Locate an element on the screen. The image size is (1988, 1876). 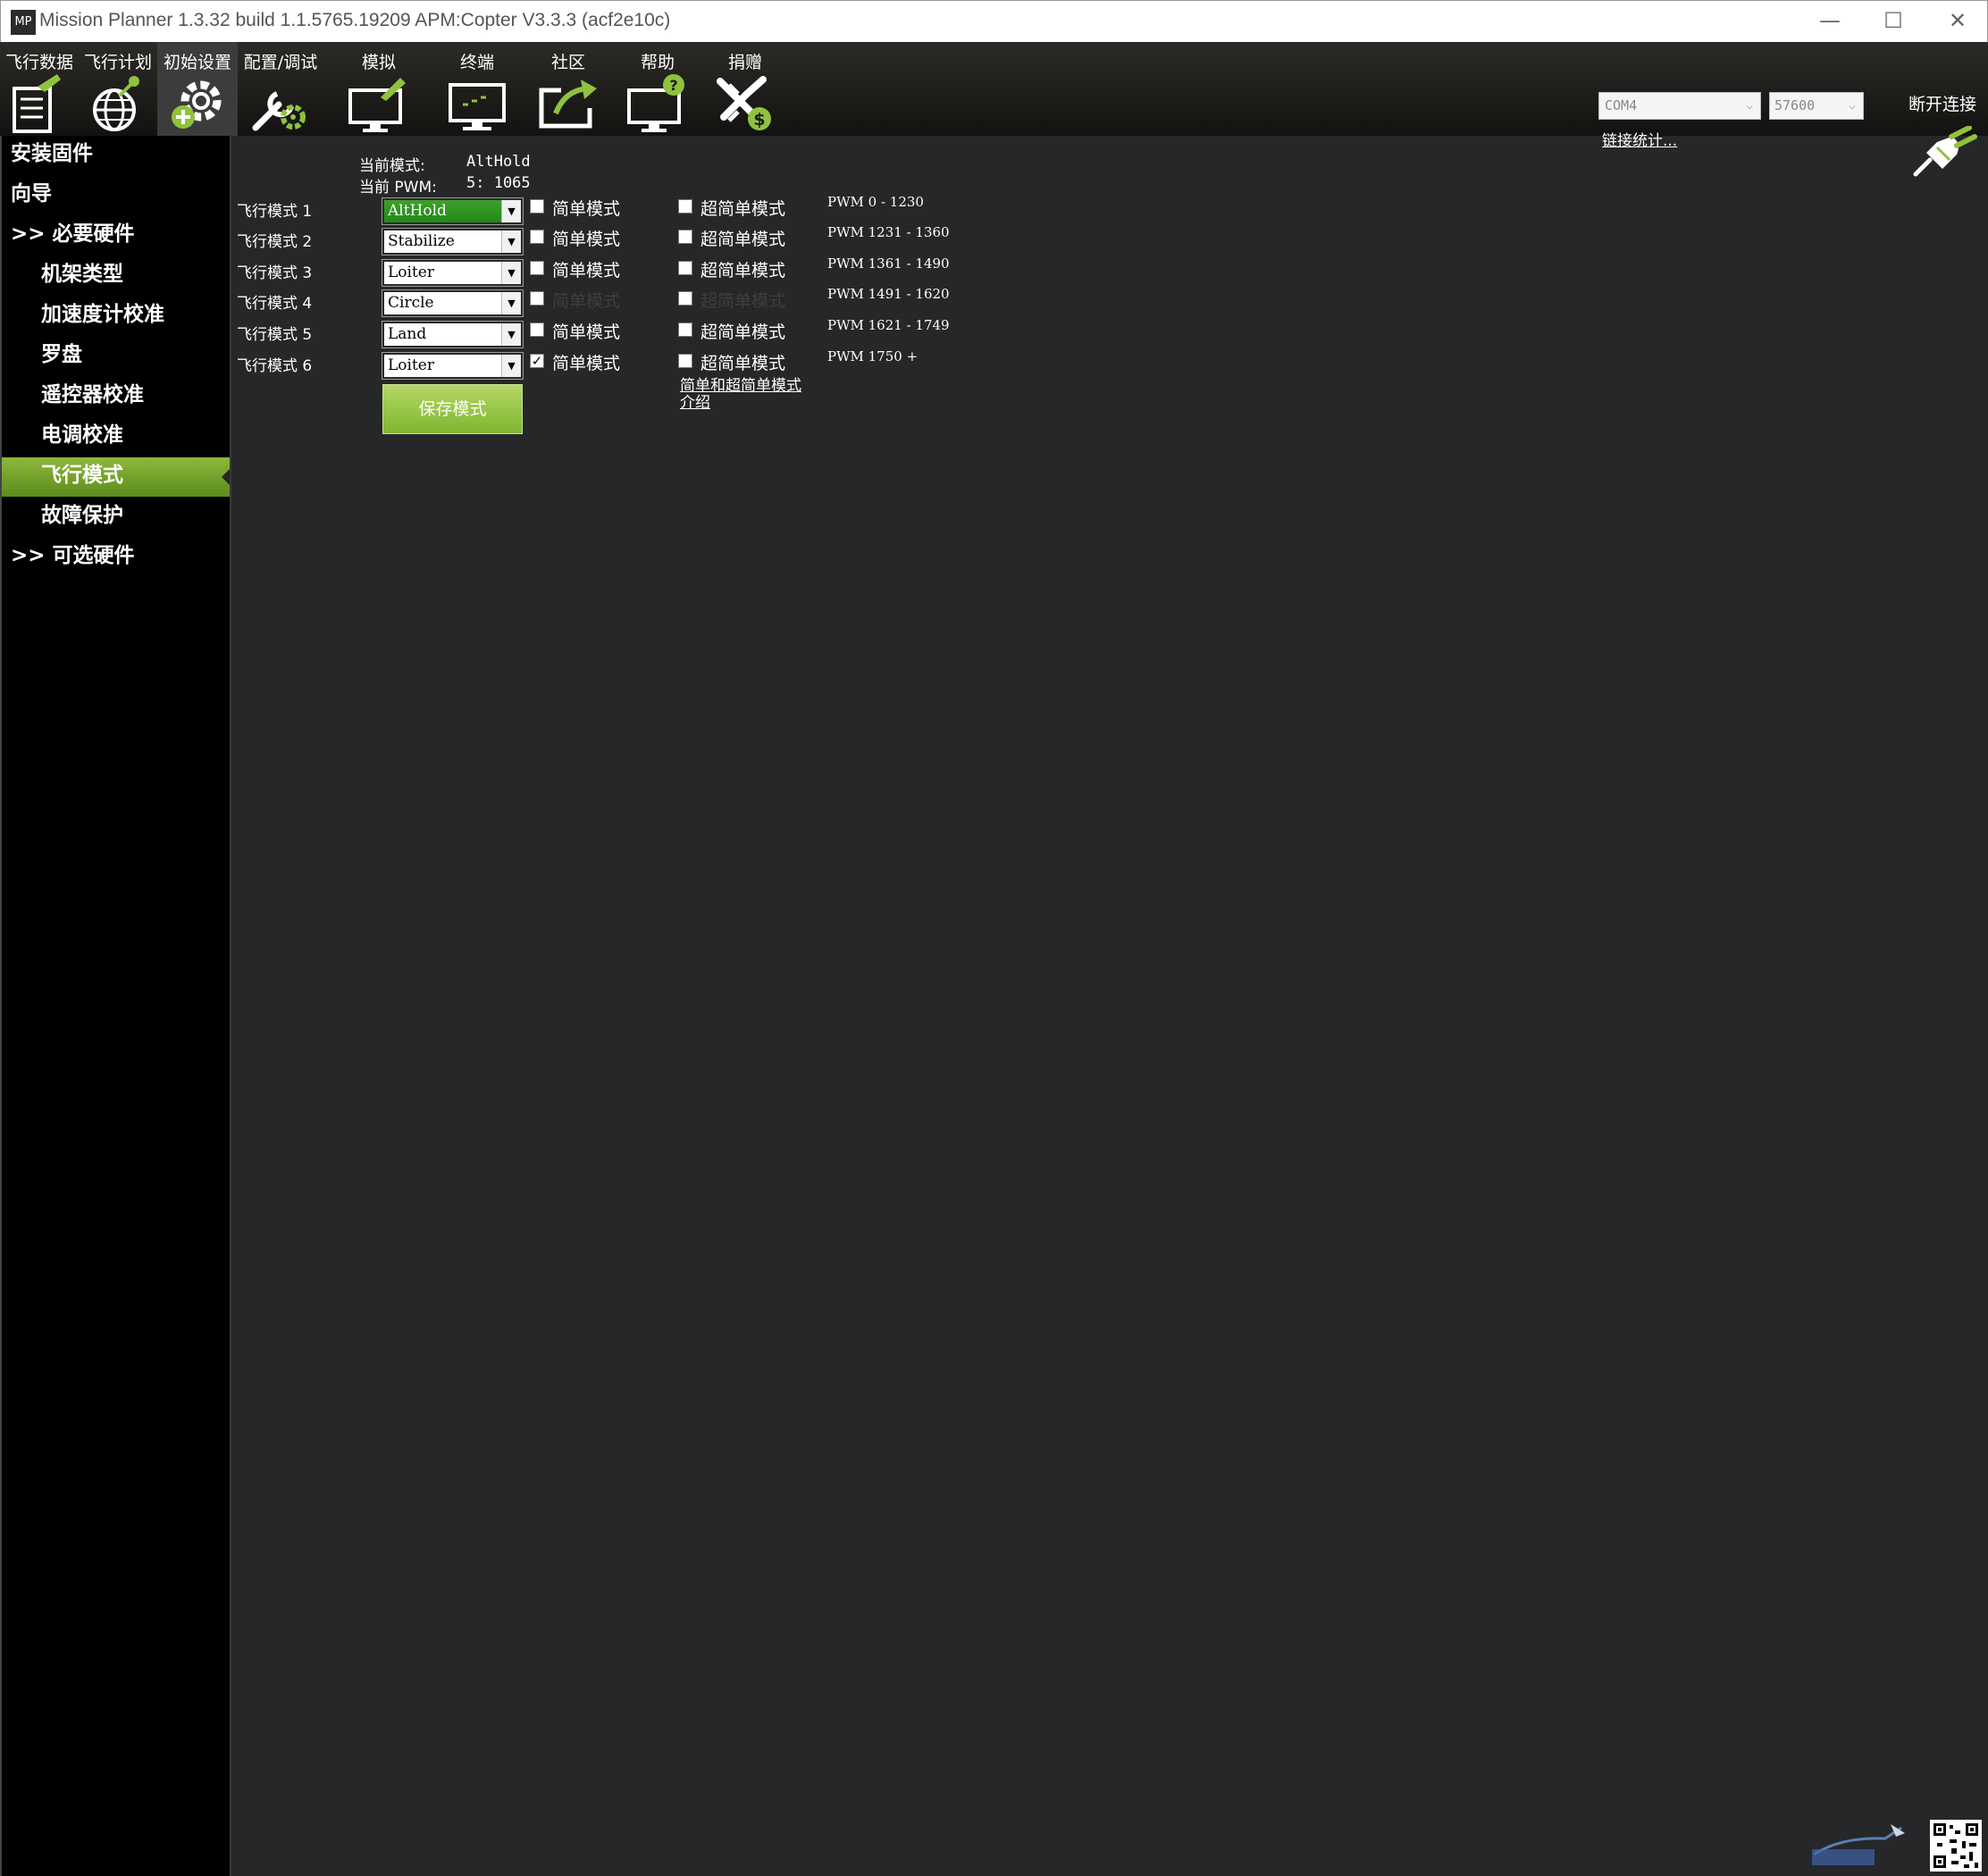
super-simple-mode-6-checkbox is located at coordinates (685, 361).